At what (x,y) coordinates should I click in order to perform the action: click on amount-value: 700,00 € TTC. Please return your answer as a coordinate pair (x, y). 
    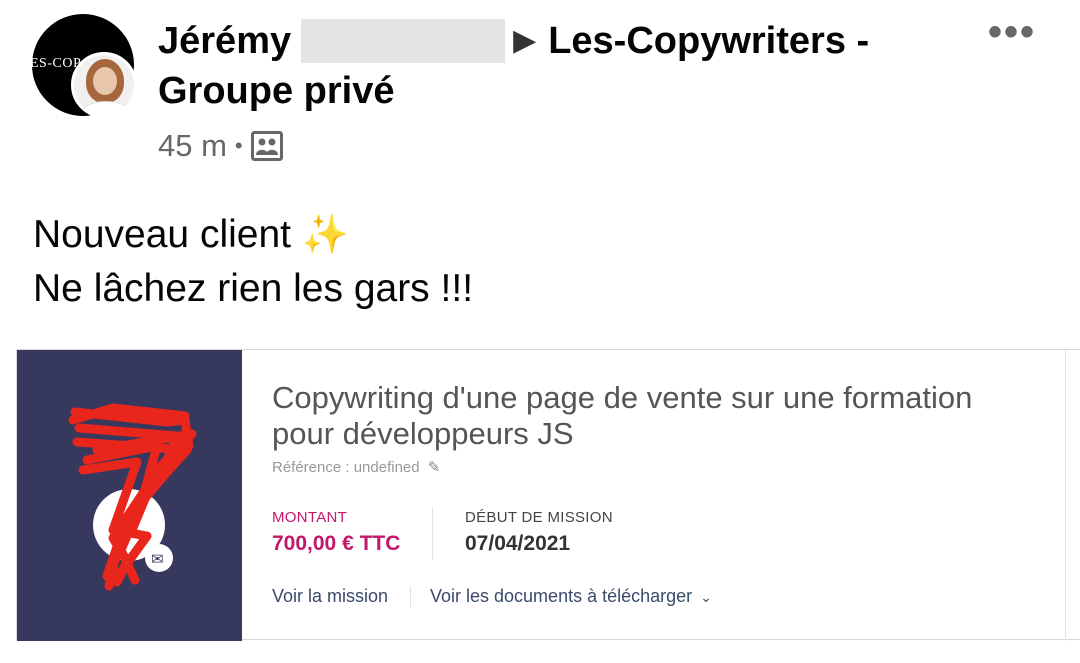
    Looking at the image, I should click on (336, 543).